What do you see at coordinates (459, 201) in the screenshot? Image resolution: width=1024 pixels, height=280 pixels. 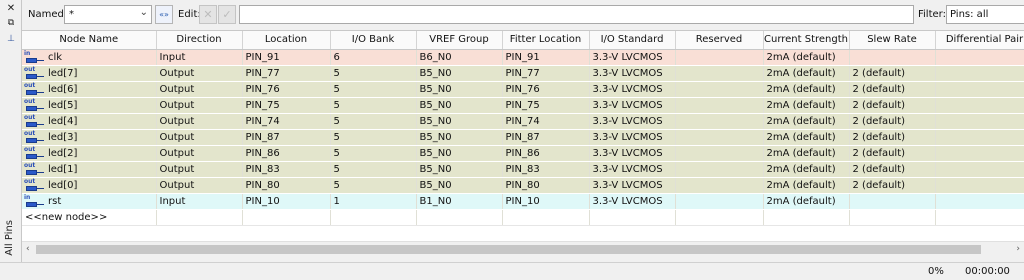 I see `cell-vref: B1_N0` at bounding box center [459, 201].